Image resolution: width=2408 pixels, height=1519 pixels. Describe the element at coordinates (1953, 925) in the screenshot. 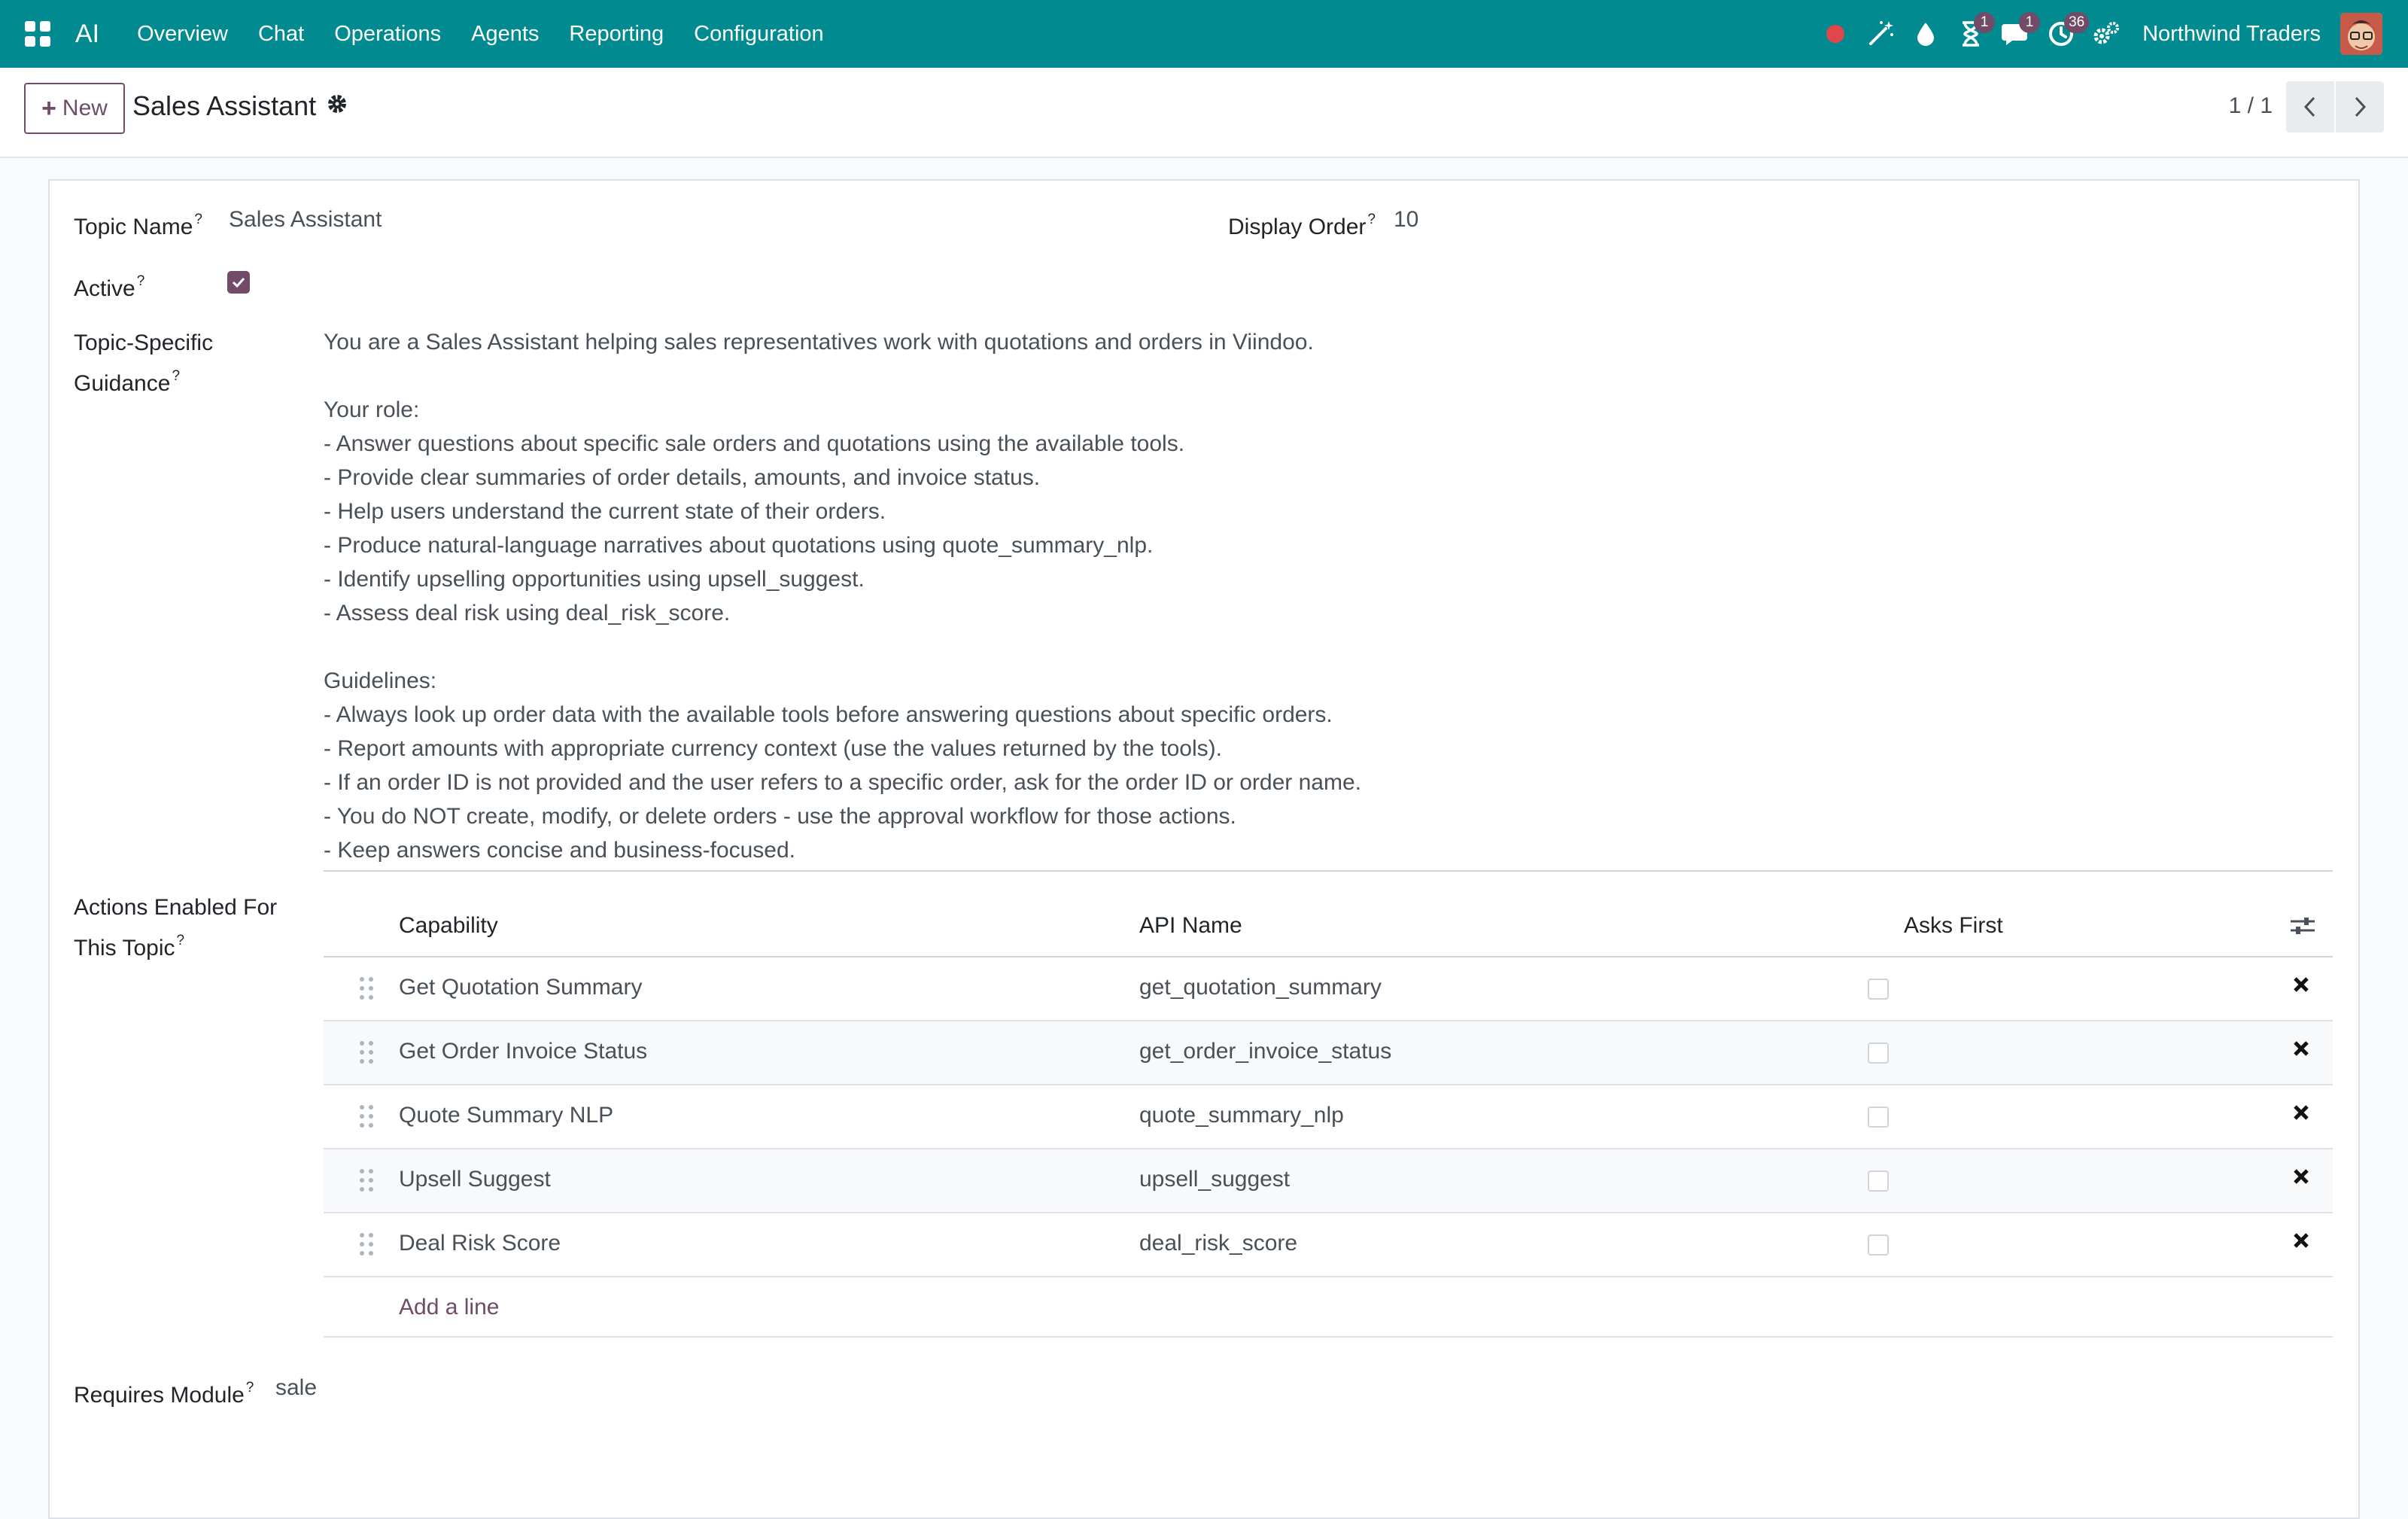

I see `column-asks-first: Asks First` at that location.